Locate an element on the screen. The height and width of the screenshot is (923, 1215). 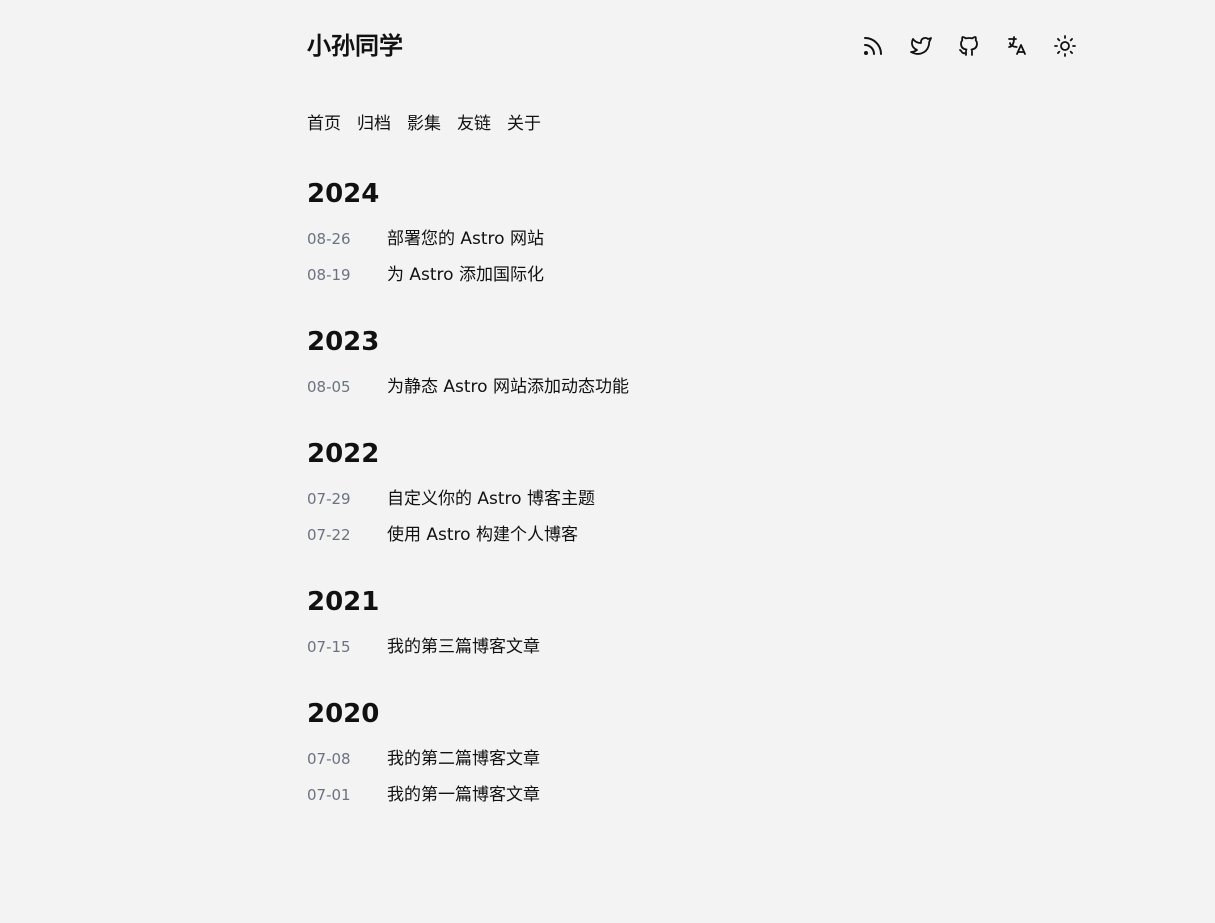
post-date: 07-08 is located at coordinates (329, 759).